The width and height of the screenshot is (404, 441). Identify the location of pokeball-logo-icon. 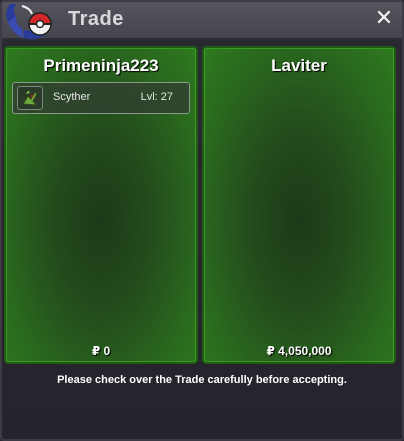
(29, 22).